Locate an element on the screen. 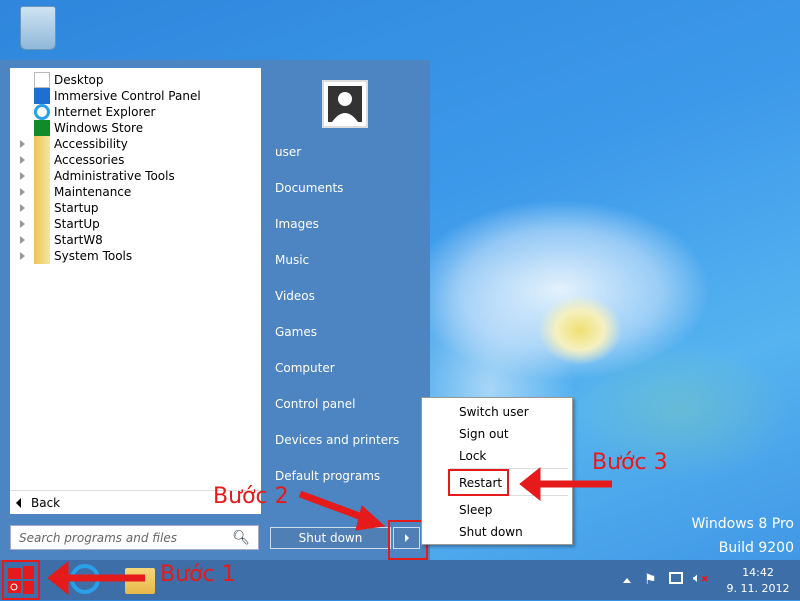 The height and width of the screenshot is (601, 800). step3-arrowhead is located at coordinates (530, 484).